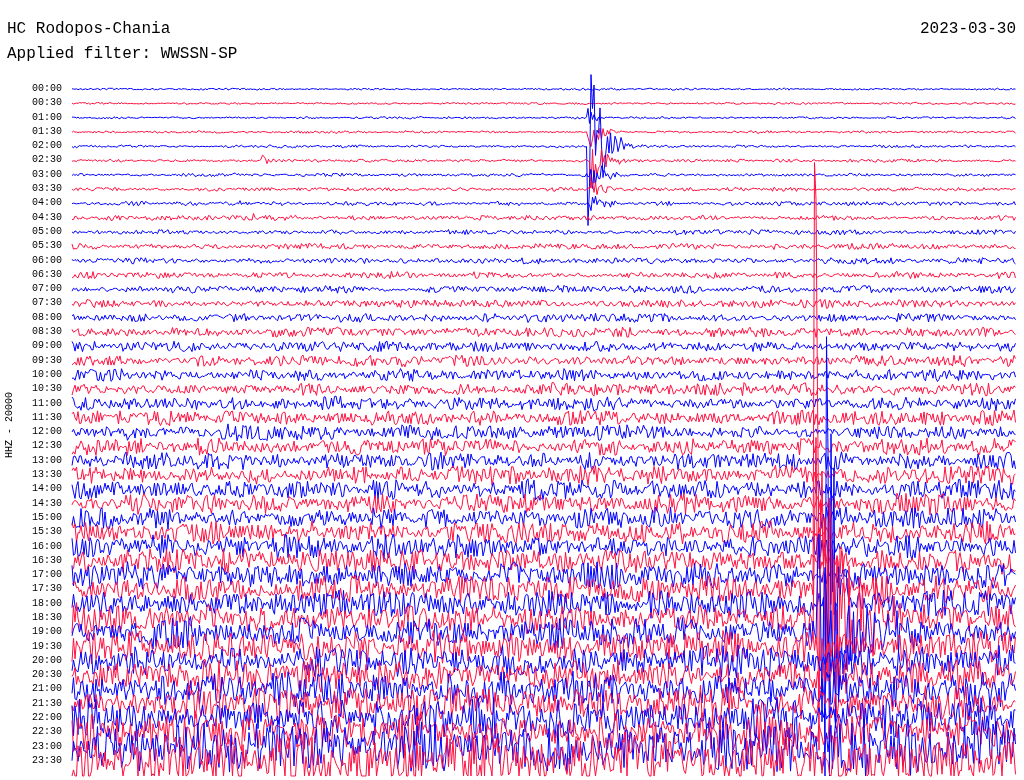 This screenshot has height=780, width=1024. Describe the element at coordinates (89, 29) in the screenshot. I see `station-title: HC Rodopos-Chania` at that location.